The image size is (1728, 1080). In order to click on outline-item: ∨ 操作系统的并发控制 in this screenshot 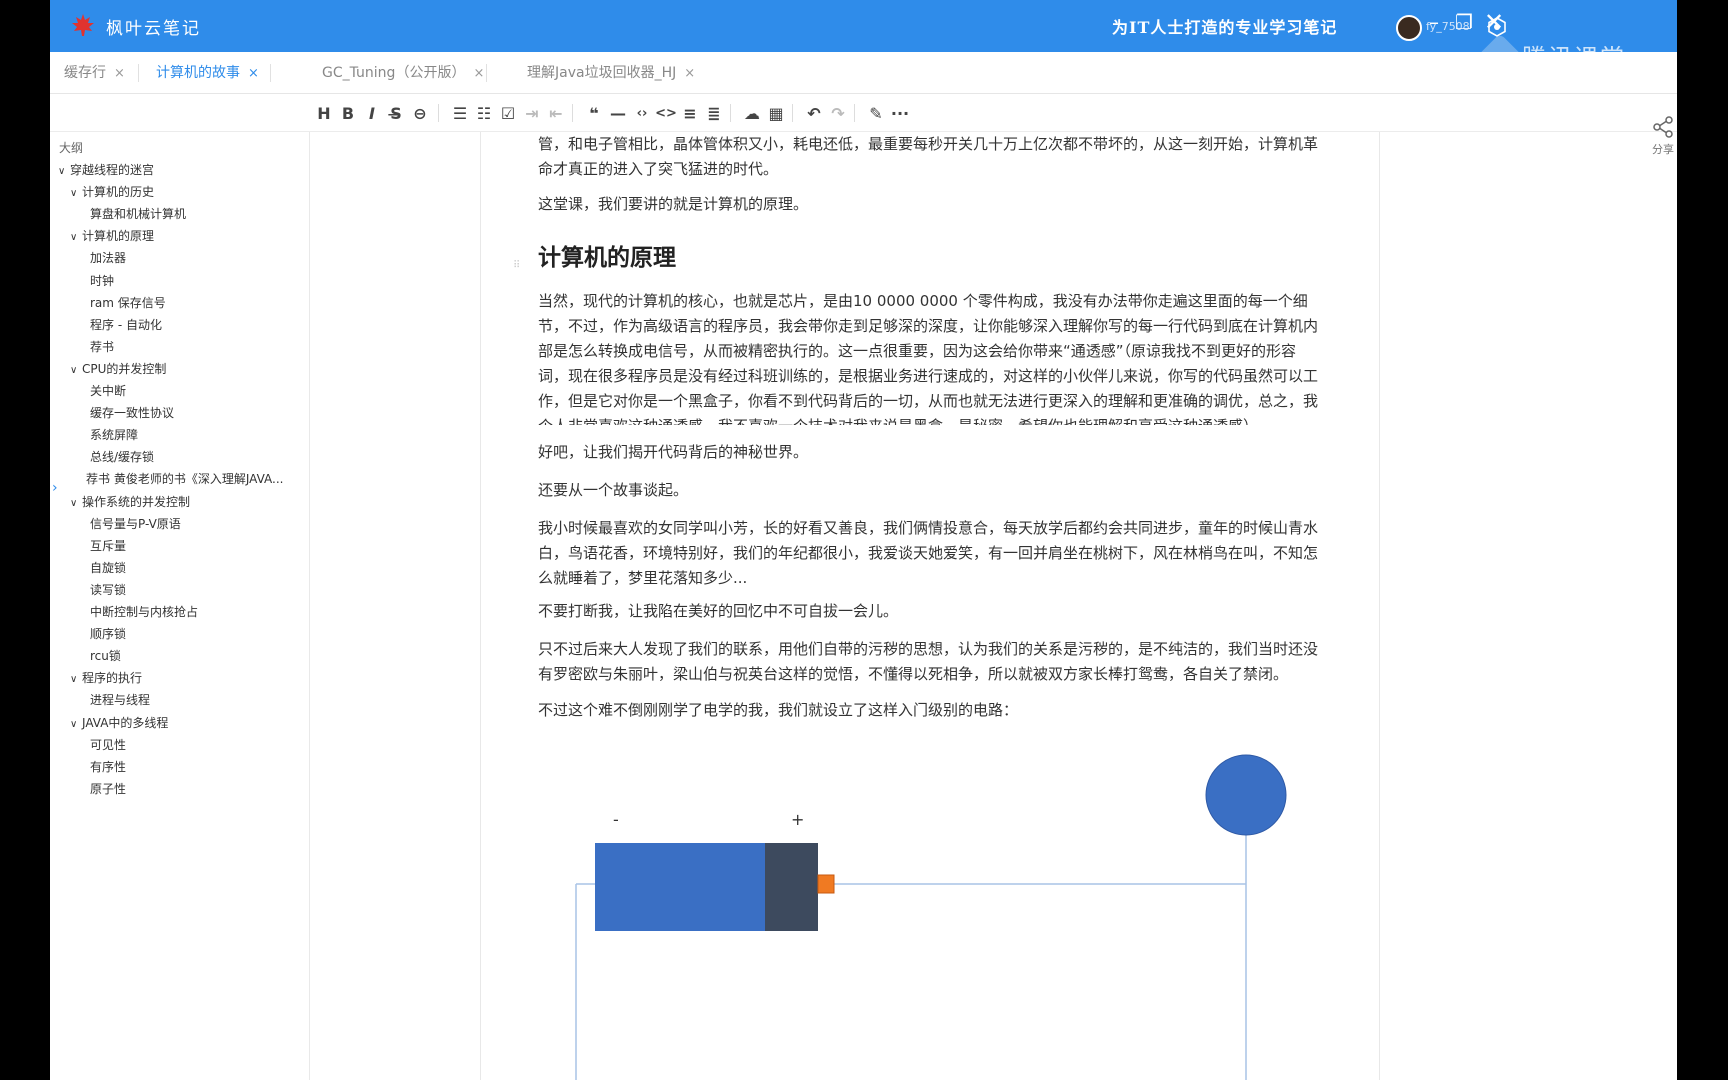, I will do `click(130, 501)`.